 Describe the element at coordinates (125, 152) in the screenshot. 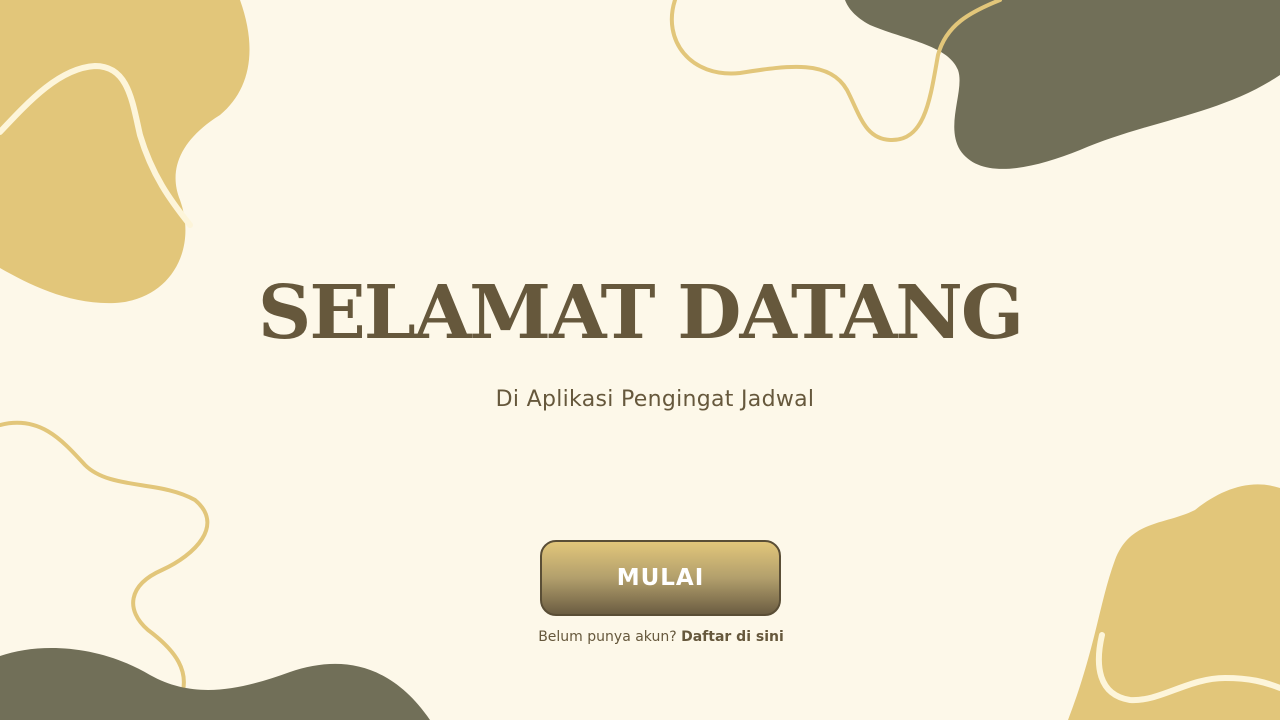

I see `top-left-gold-blob` at that location.